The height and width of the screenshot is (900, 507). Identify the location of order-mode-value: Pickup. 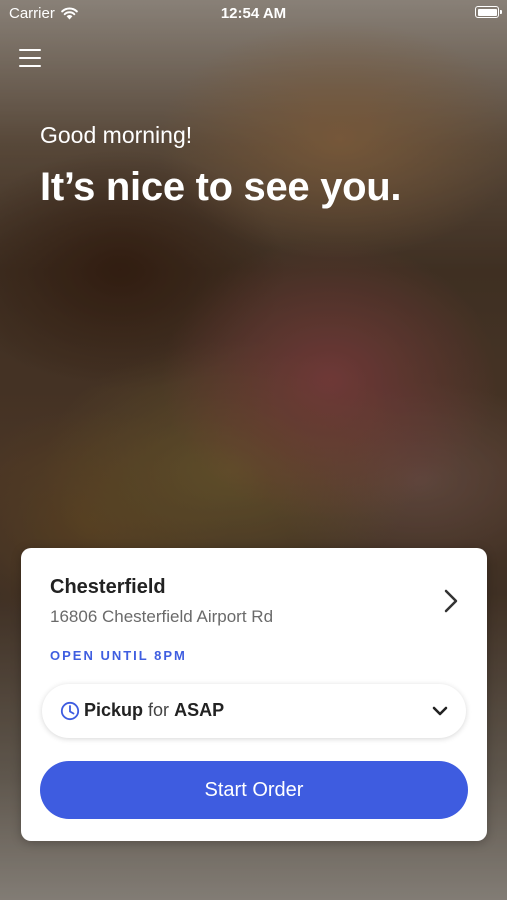
(114, 710).